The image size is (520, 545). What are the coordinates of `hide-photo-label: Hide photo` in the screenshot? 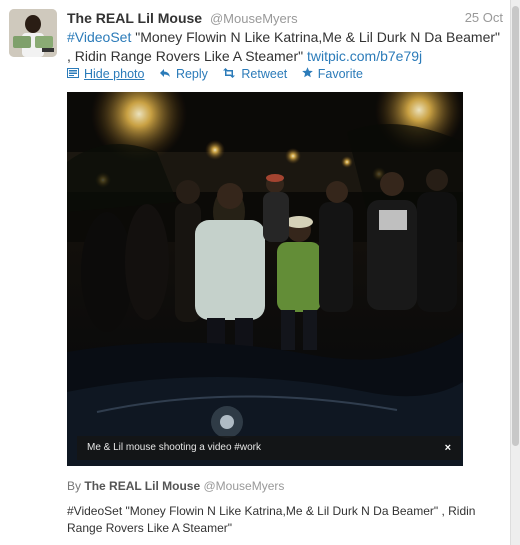 It's located at (114, 74).